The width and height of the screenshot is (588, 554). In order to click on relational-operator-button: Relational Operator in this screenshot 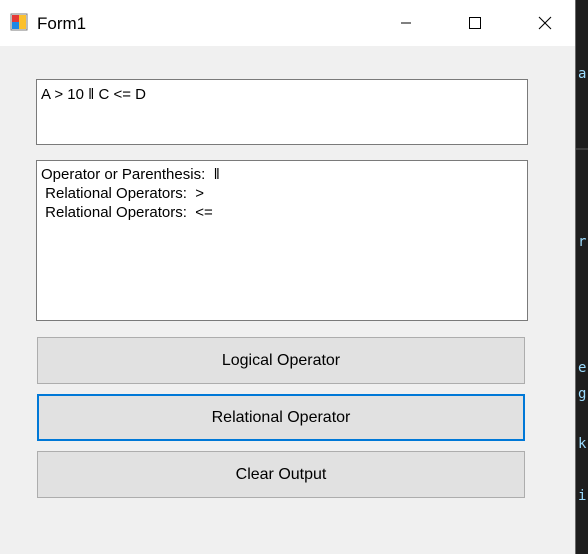, I will do `click(281, 417)`.